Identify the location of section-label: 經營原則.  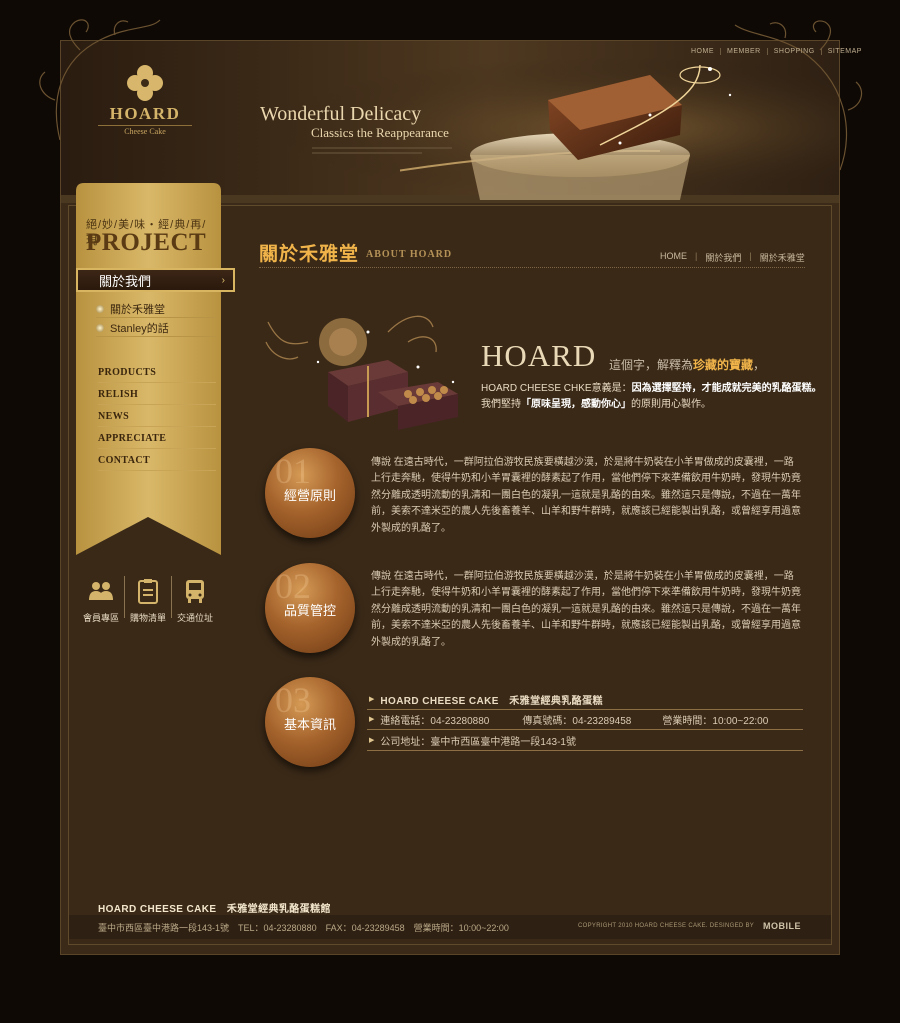
(309, 495).